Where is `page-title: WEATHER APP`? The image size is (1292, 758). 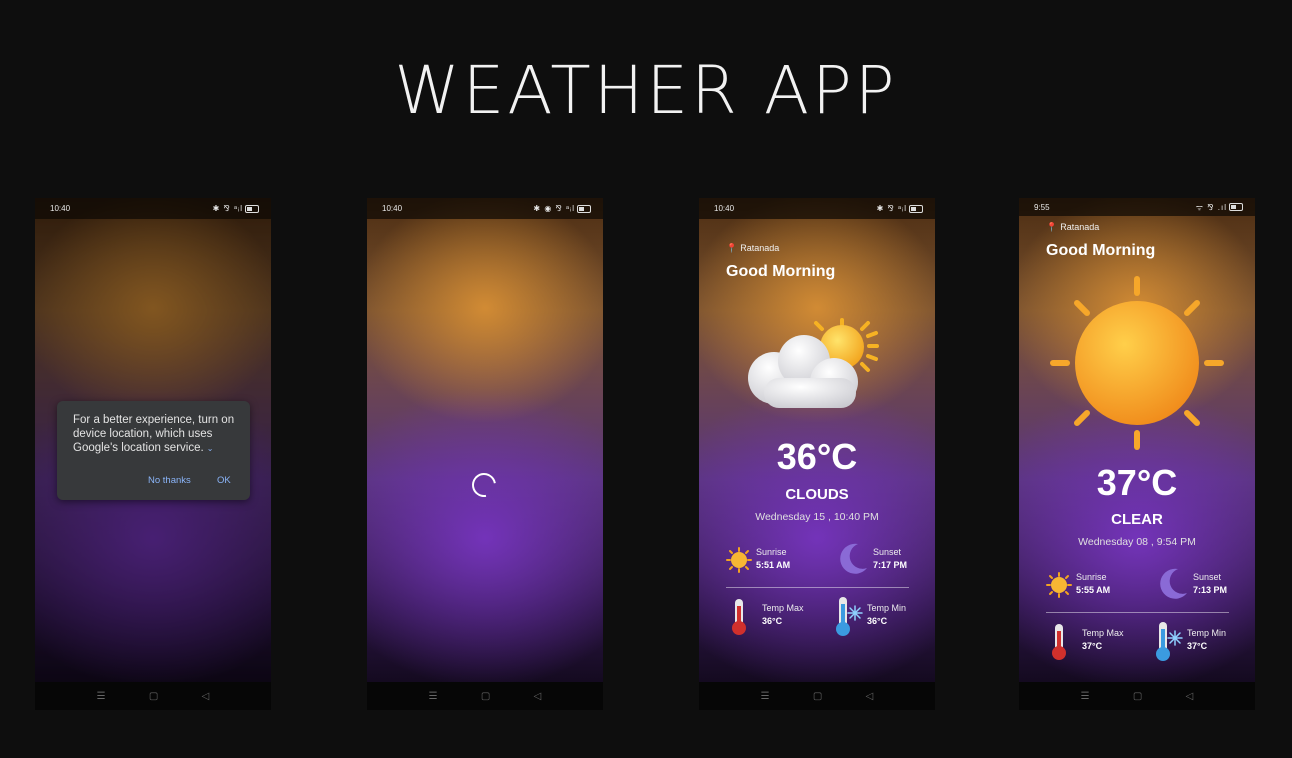
page-title: WEATHER APP is located at coordinates (646, 90).